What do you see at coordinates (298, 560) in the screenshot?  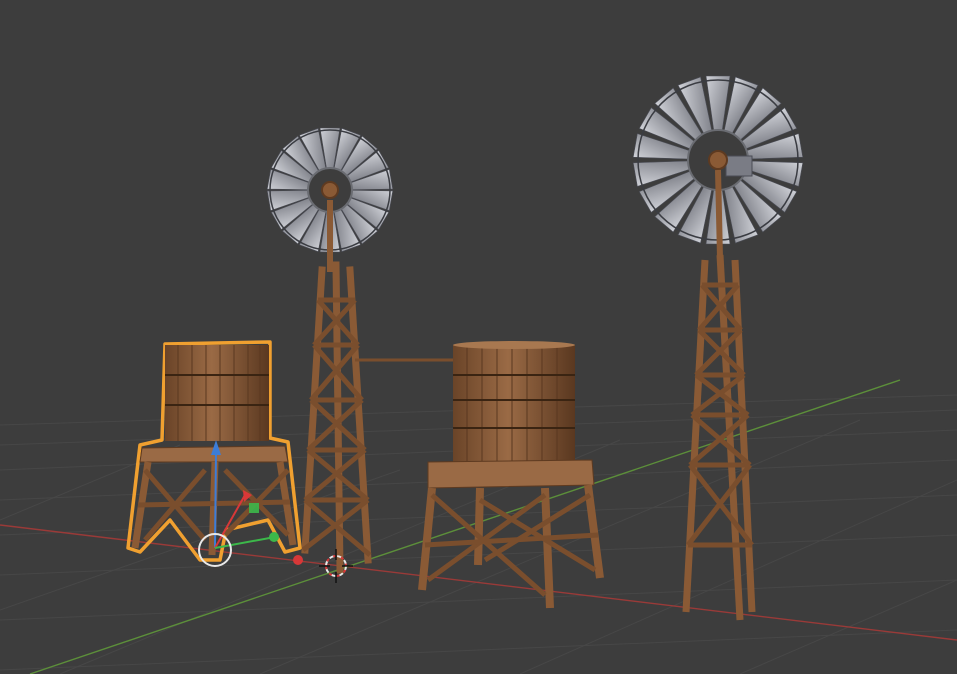 I see `x-axis-origin-marker-icon` at bounding box center [298, 560].